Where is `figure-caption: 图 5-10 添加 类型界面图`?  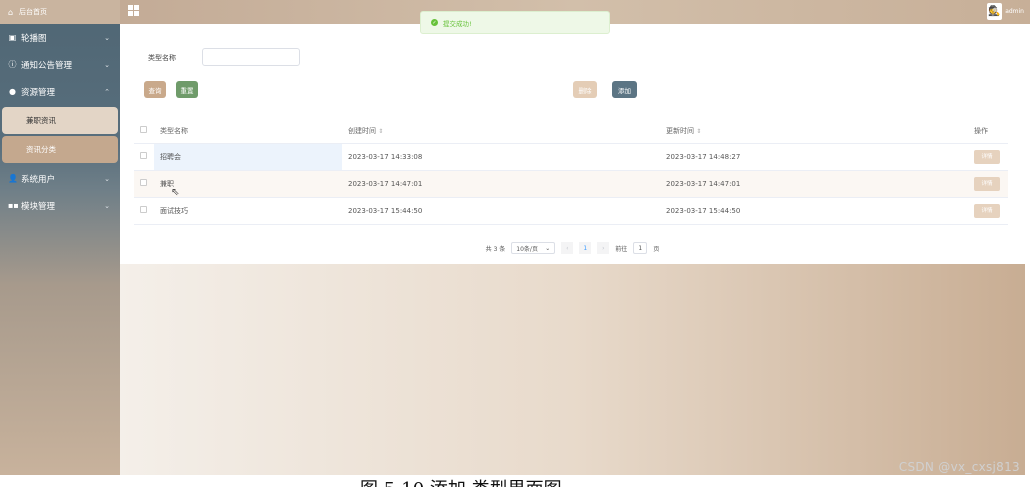
figure-caption: 图 5-10 添加 类型界面图 is located at coordinates (461, 481).